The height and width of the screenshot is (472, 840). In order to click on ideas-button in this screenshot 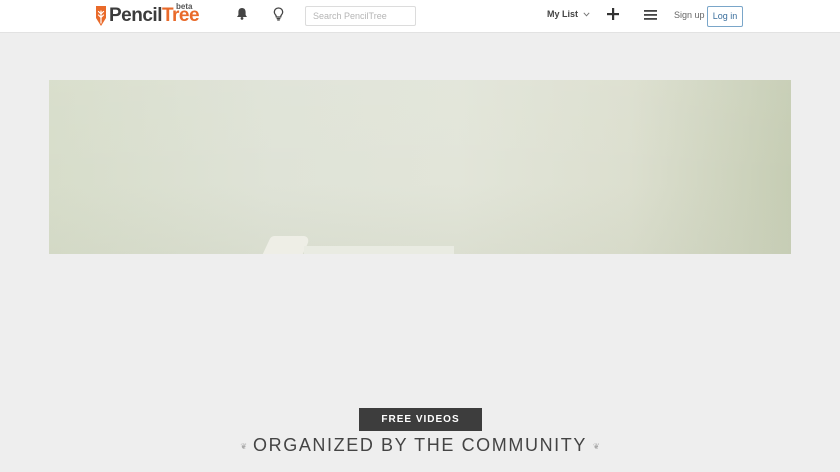, I will do `click(278, 16)`.